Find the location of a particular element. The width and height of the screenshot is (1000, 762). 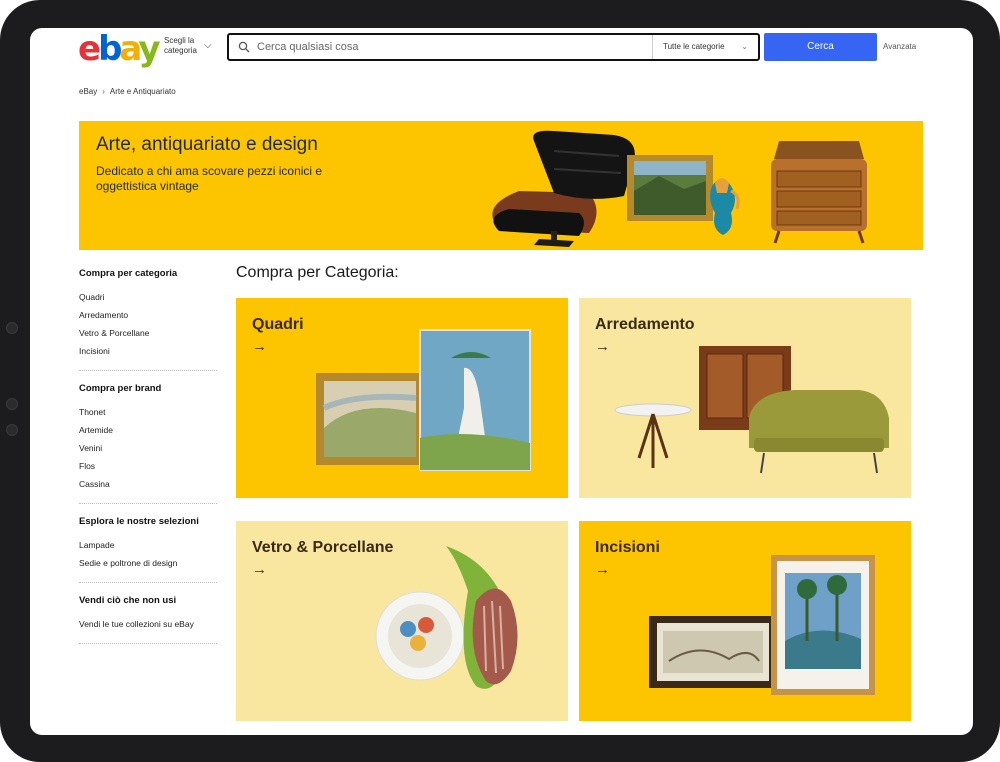

sidebar-link-cassina: Cassina is located at coordinates (148, 484).